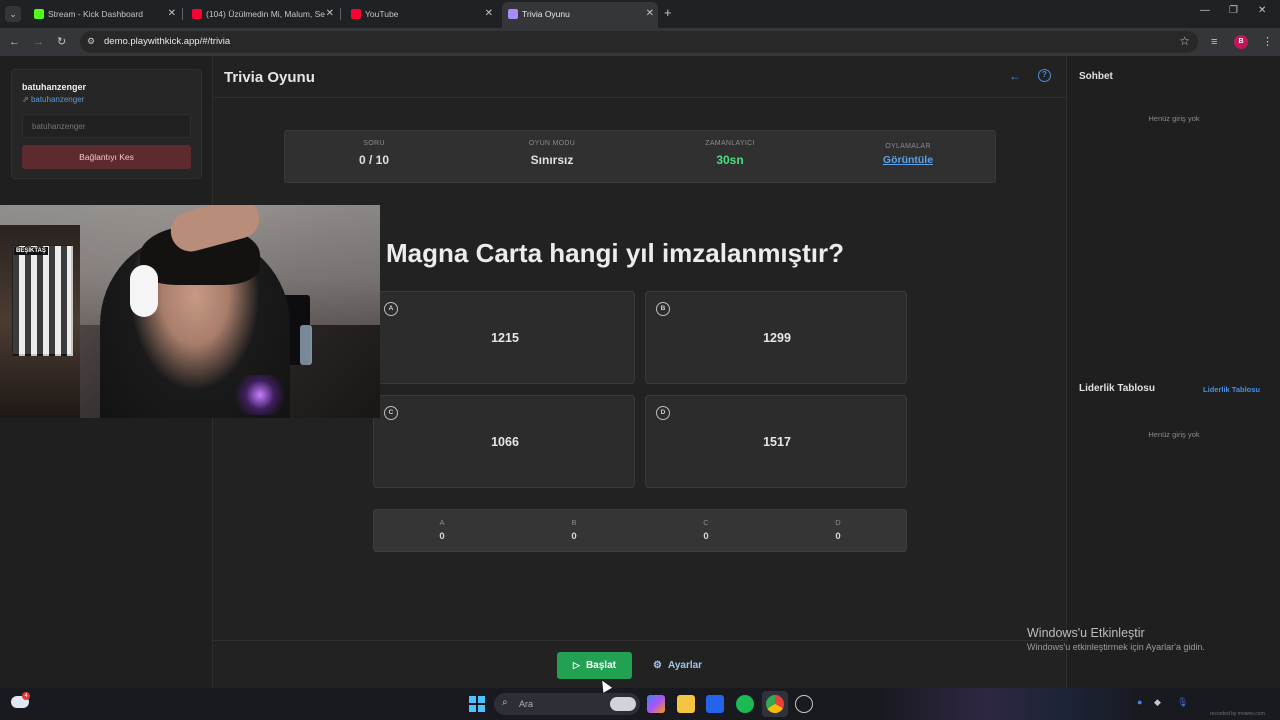 Image resolution: width=1280 pixels, height=720 pixels. What do you see at coordinates (685, 665) in the screenshot?
I see `settings-label: Ayarlar` at bounding box center [685, 665].